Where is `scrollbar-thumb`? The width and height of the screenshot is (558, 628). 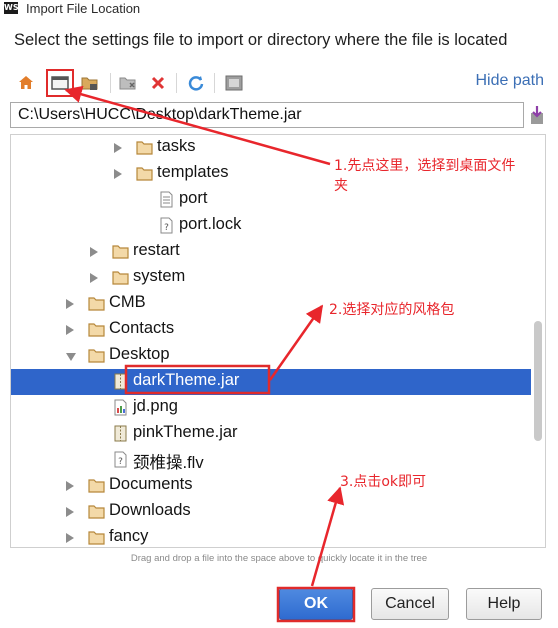
scrollbar-thumb is located at coordinates (538, 381).